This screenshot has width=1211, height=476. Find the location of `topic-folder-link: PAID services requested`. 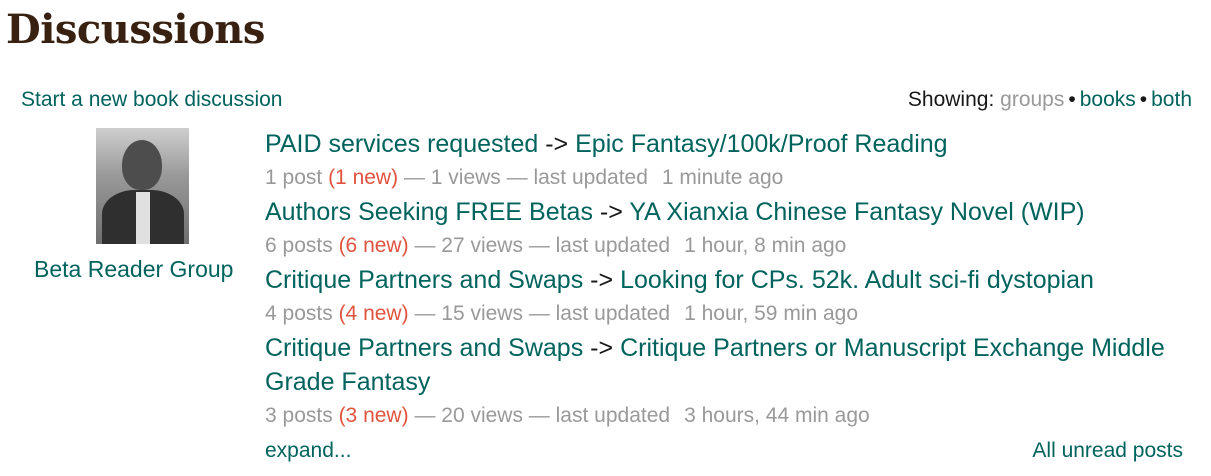

topic-folder-link: PAID services requested is located at coordinates (401, 144).